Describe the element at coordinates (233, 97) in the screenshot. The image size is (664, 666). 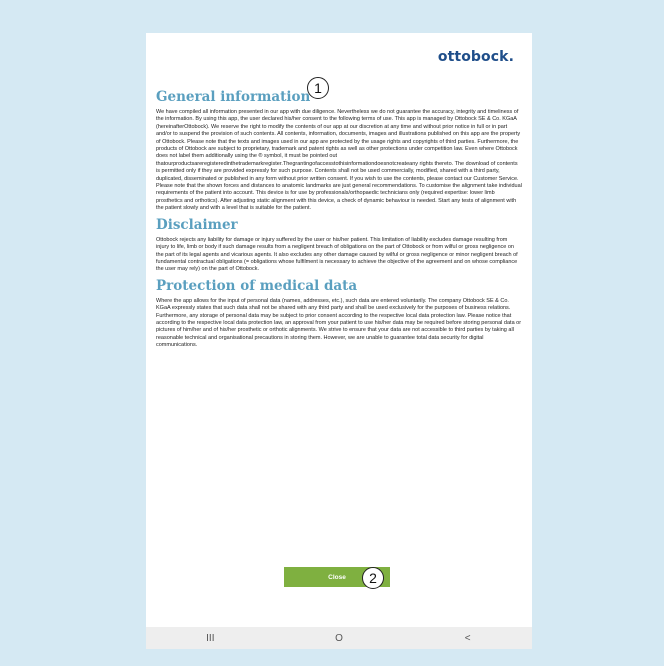
I see `section-title-general-information: General information` at that location.